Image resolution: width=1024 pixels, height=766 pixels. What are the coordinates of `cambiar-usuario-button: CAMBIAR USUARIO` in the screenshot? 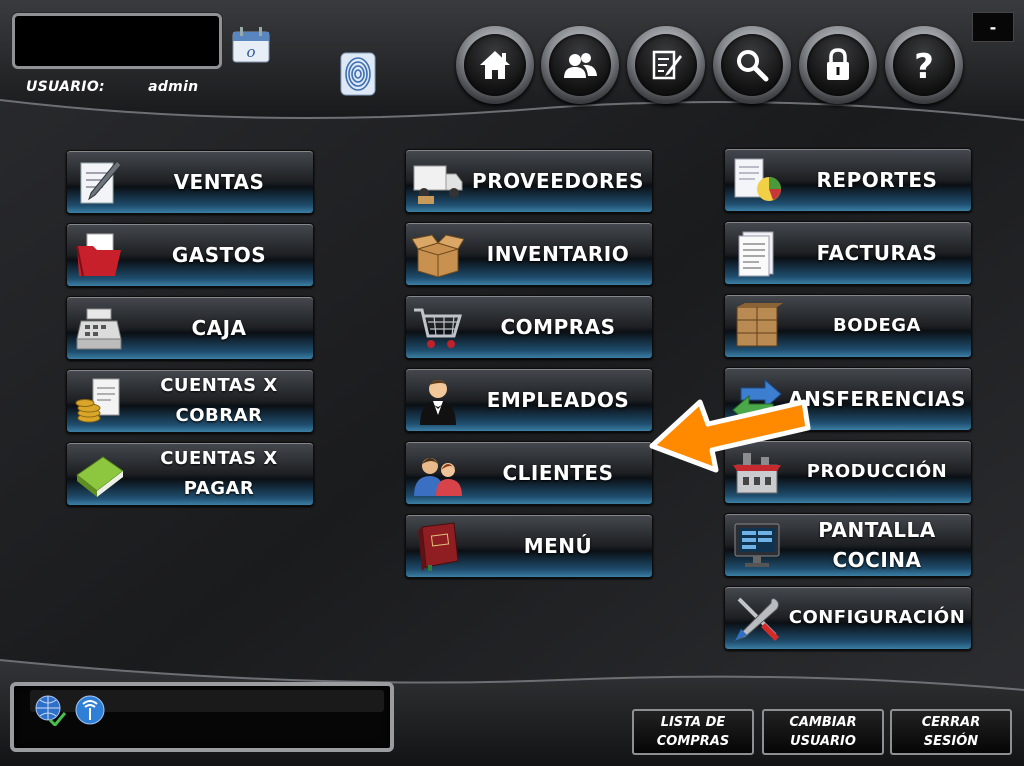 It's located at (823, 732).